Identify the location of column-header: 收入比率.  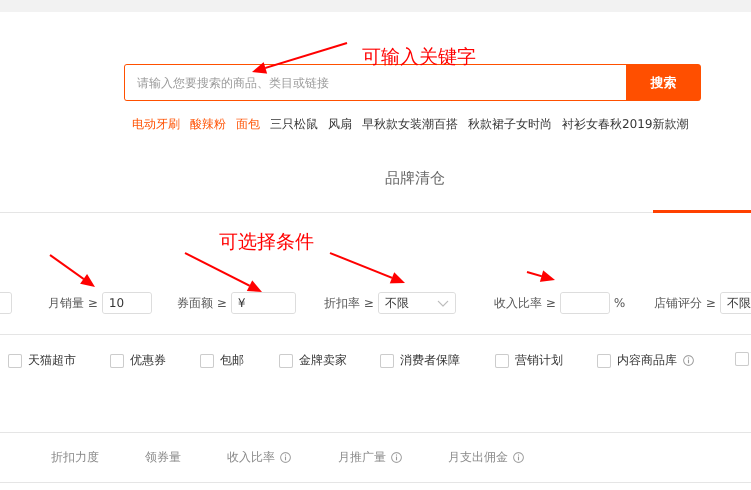
(251, 457).